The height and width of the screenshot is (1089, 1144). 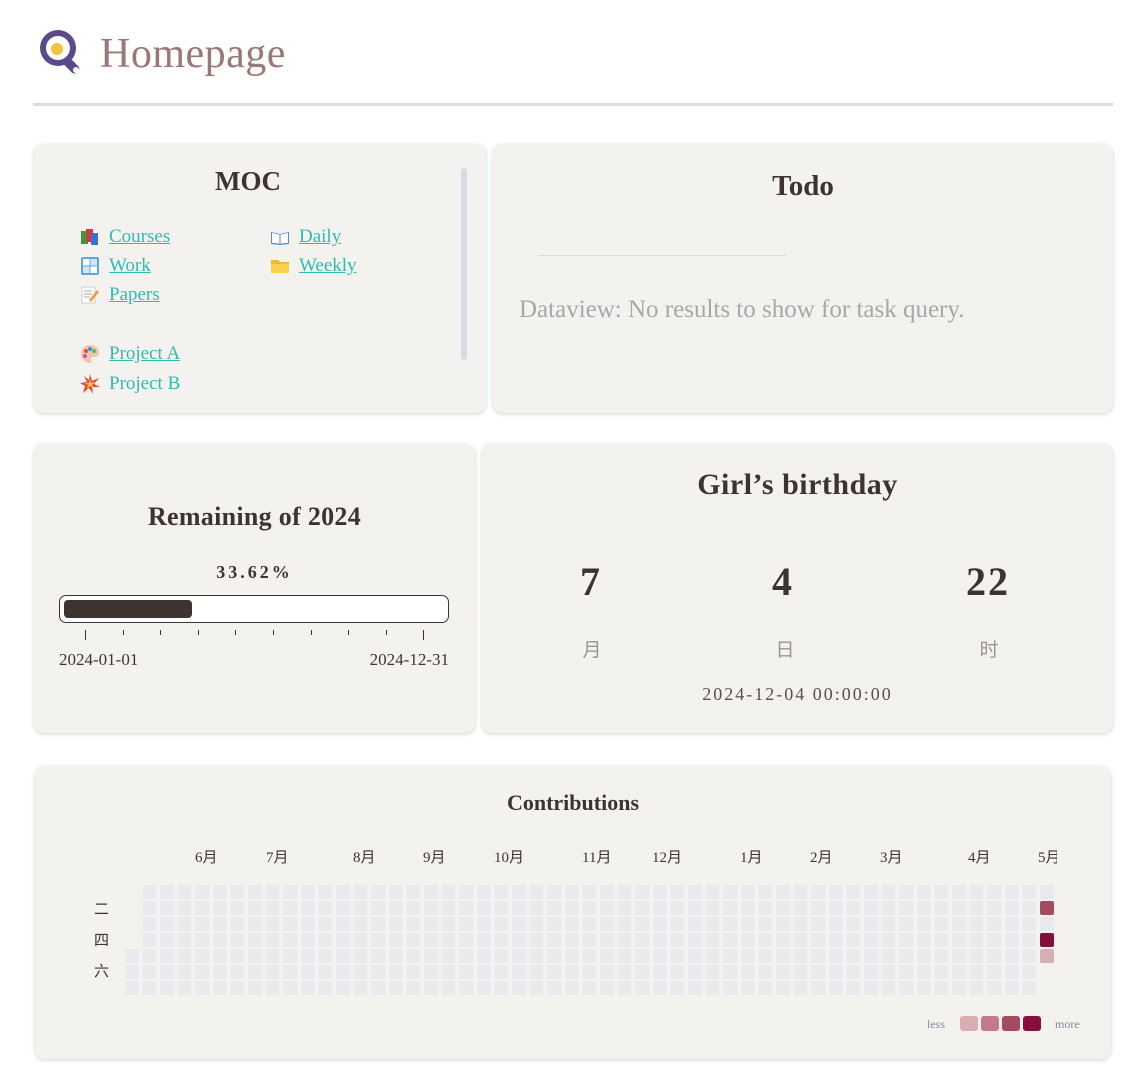 I want to click on moc-scrollbar, so click(x=464, y=264).